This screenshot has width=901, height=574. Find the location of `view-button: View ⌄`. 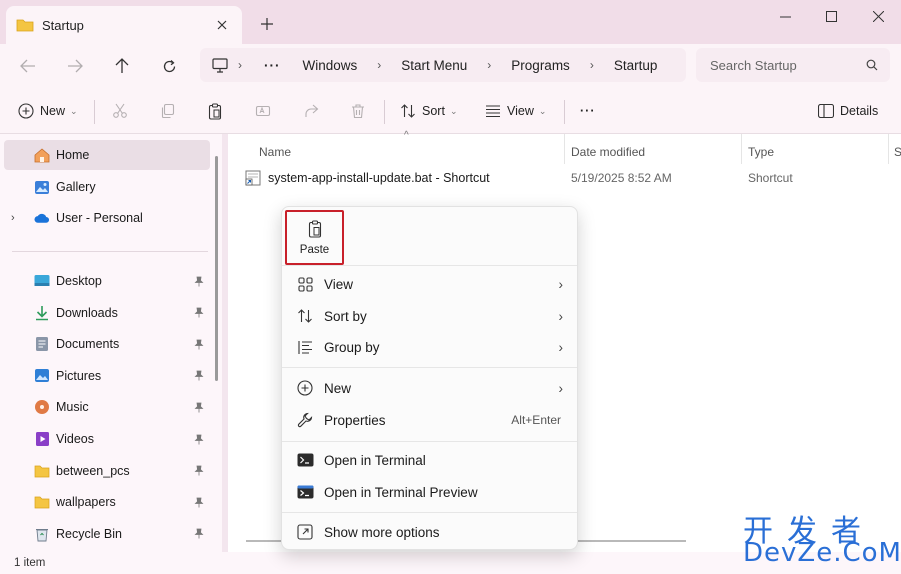

view-button: View ⌄ is located at coordinates (515, 111).